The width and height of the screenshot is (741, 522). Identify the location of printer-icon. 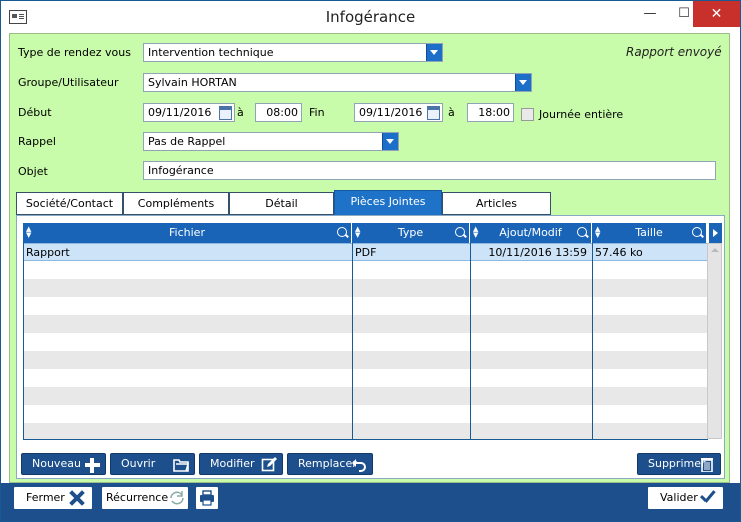
(207, 498).